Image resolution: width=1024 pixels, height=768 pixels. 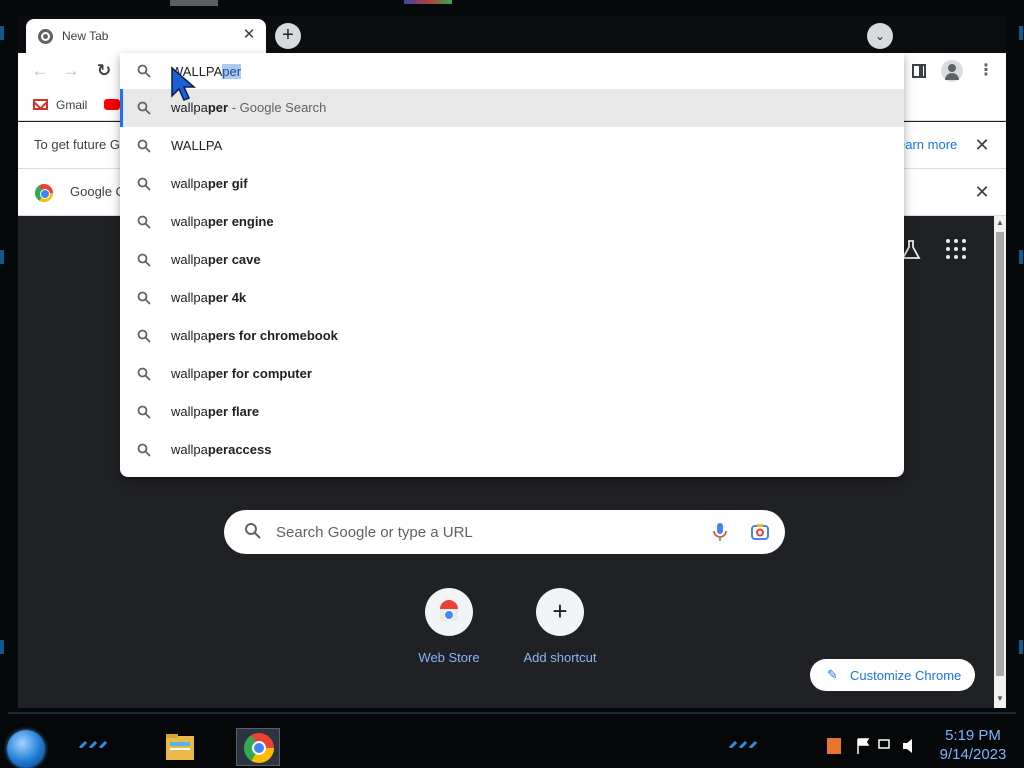 What do you see at coordinates (720, 532) in the screenshot?
I see `voice-search-icon` at bounding box center [720, 532].